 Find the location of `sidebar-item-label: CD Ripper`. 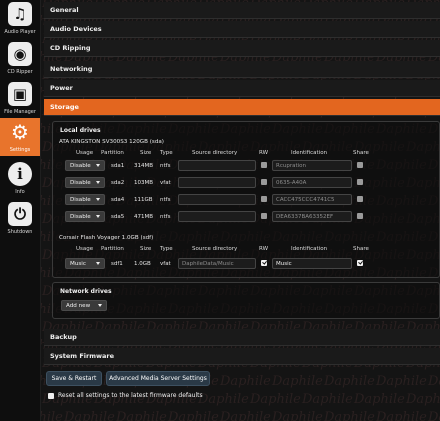

sidebar-item-label: CD Ripper is located at coordinates (20, 72).